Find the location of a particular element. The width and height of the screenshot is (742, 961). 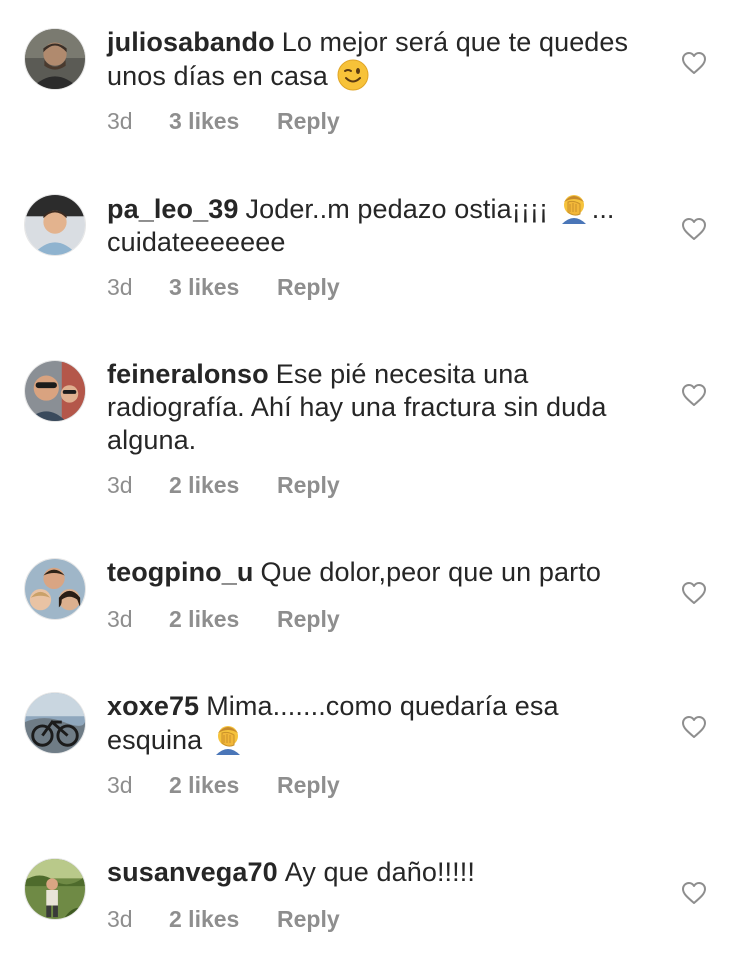

comment-body: Que dolor,peor que un parto is located at coordinates (430, 572).